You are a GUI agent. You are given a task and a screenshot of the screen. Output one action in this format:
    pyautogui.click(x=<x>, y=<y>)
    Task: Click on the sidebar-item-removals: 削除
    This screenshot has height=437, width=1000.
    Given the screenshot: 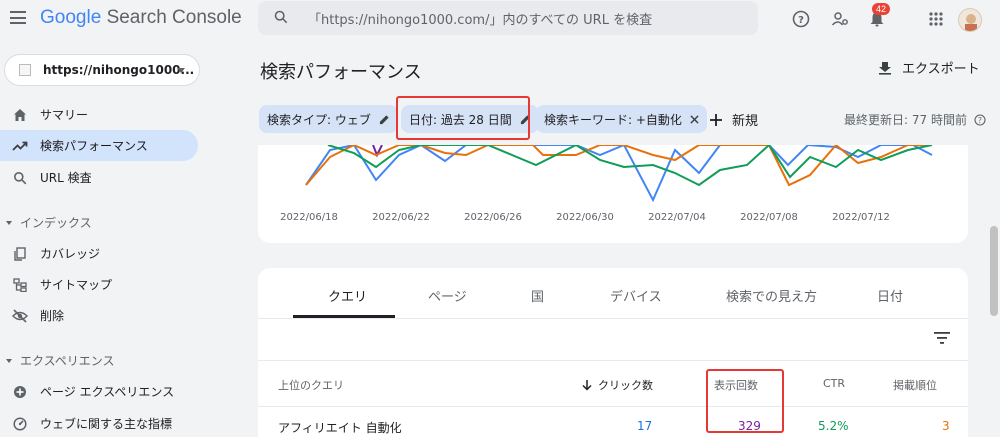 What is the action you would take?
    pyautogui.click(x=99, y=315)
    